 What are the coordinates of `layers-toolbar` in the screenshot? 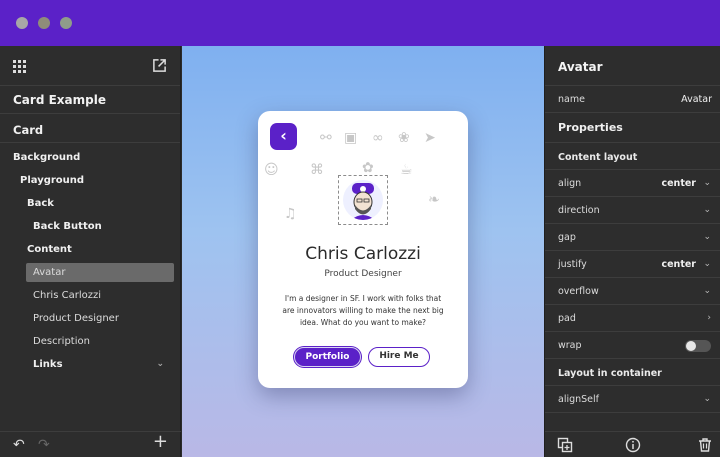 It's located at (90, 66).